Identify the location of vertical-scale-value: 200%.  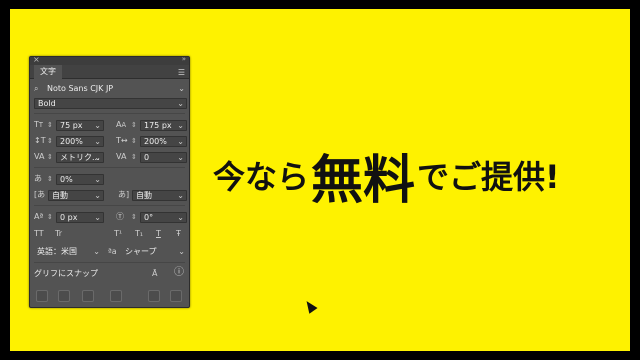
(71, 141).